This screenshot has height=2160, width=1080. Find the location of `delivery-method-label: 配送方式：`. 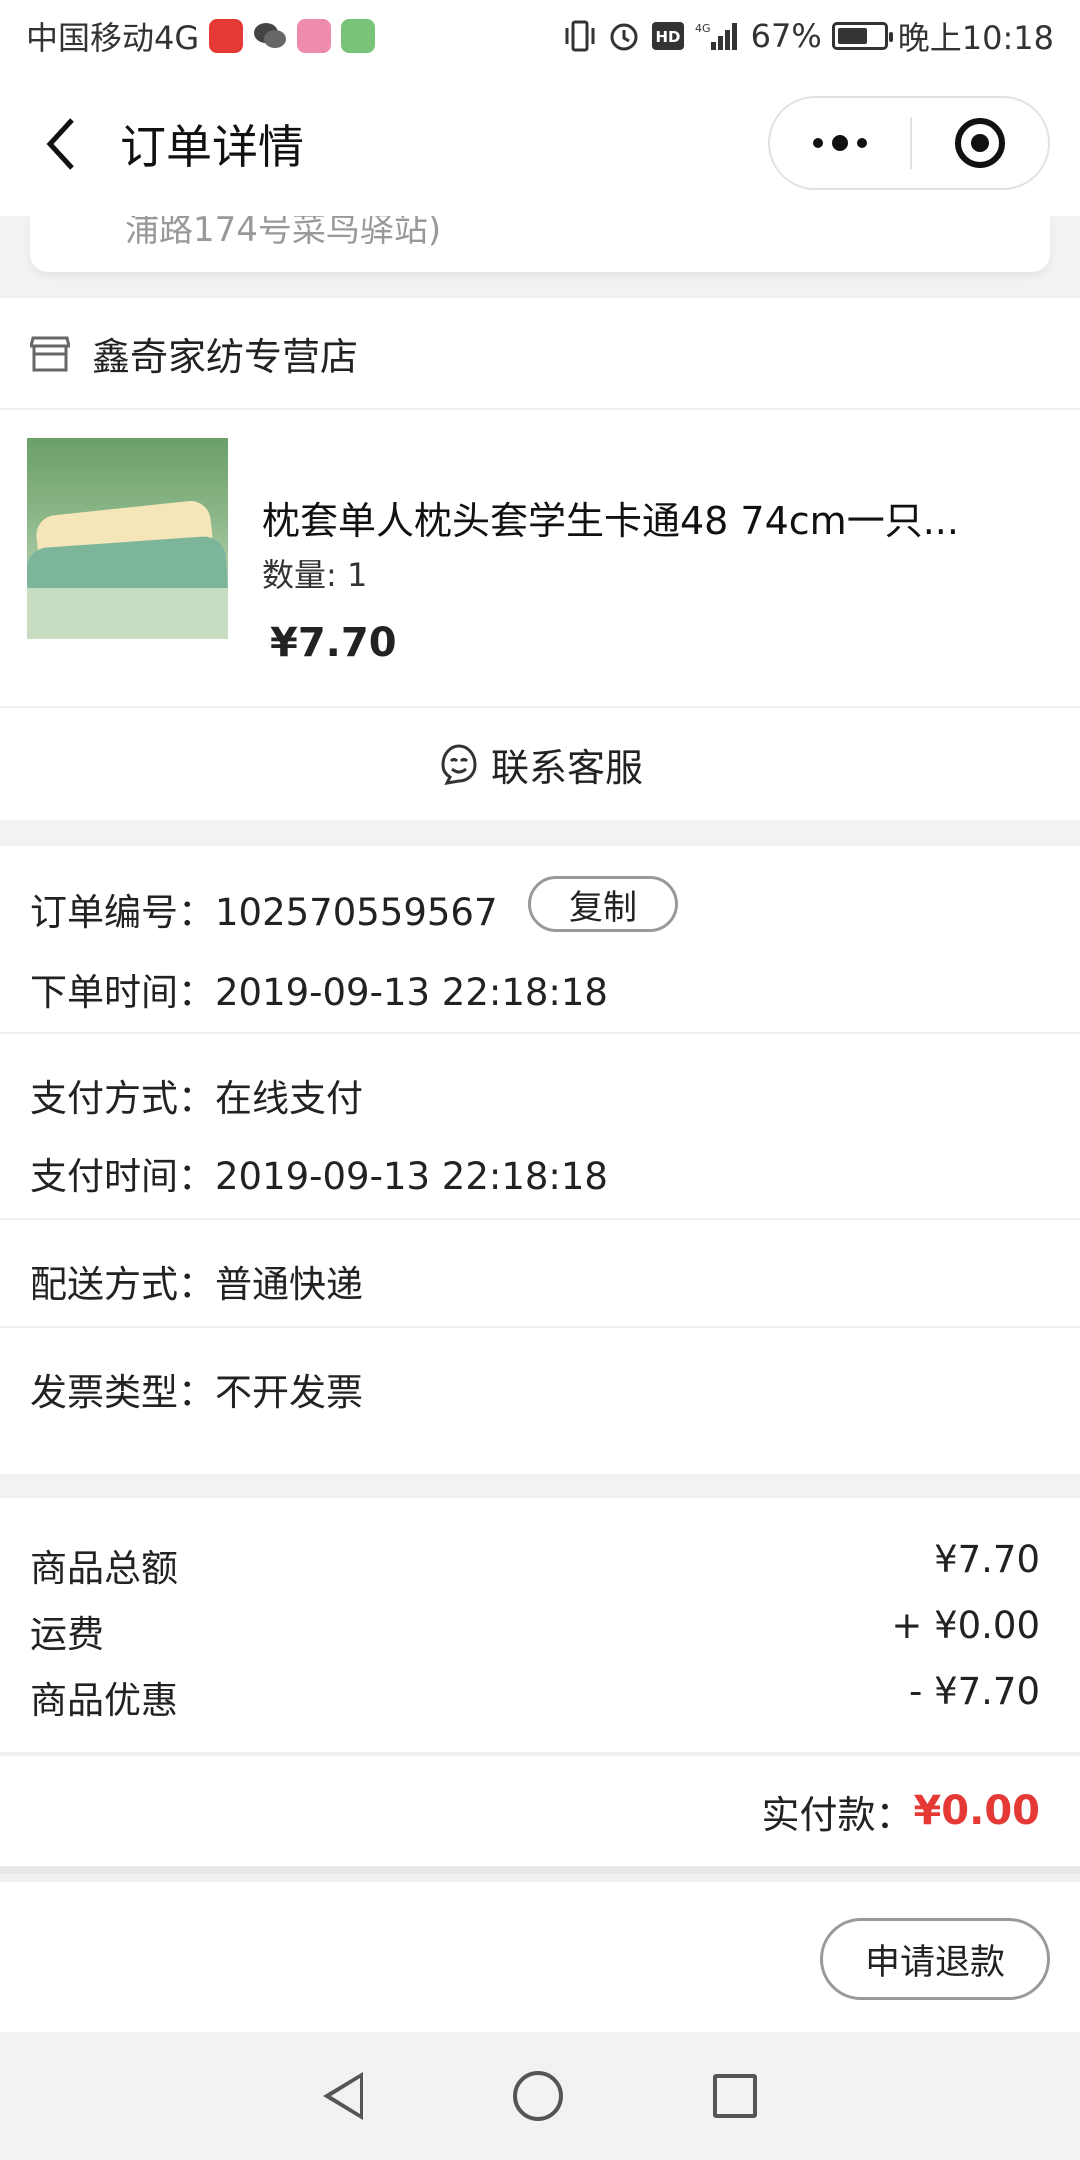

delivery-method-label: 配送方式： is located at coordinates (122, 1284).